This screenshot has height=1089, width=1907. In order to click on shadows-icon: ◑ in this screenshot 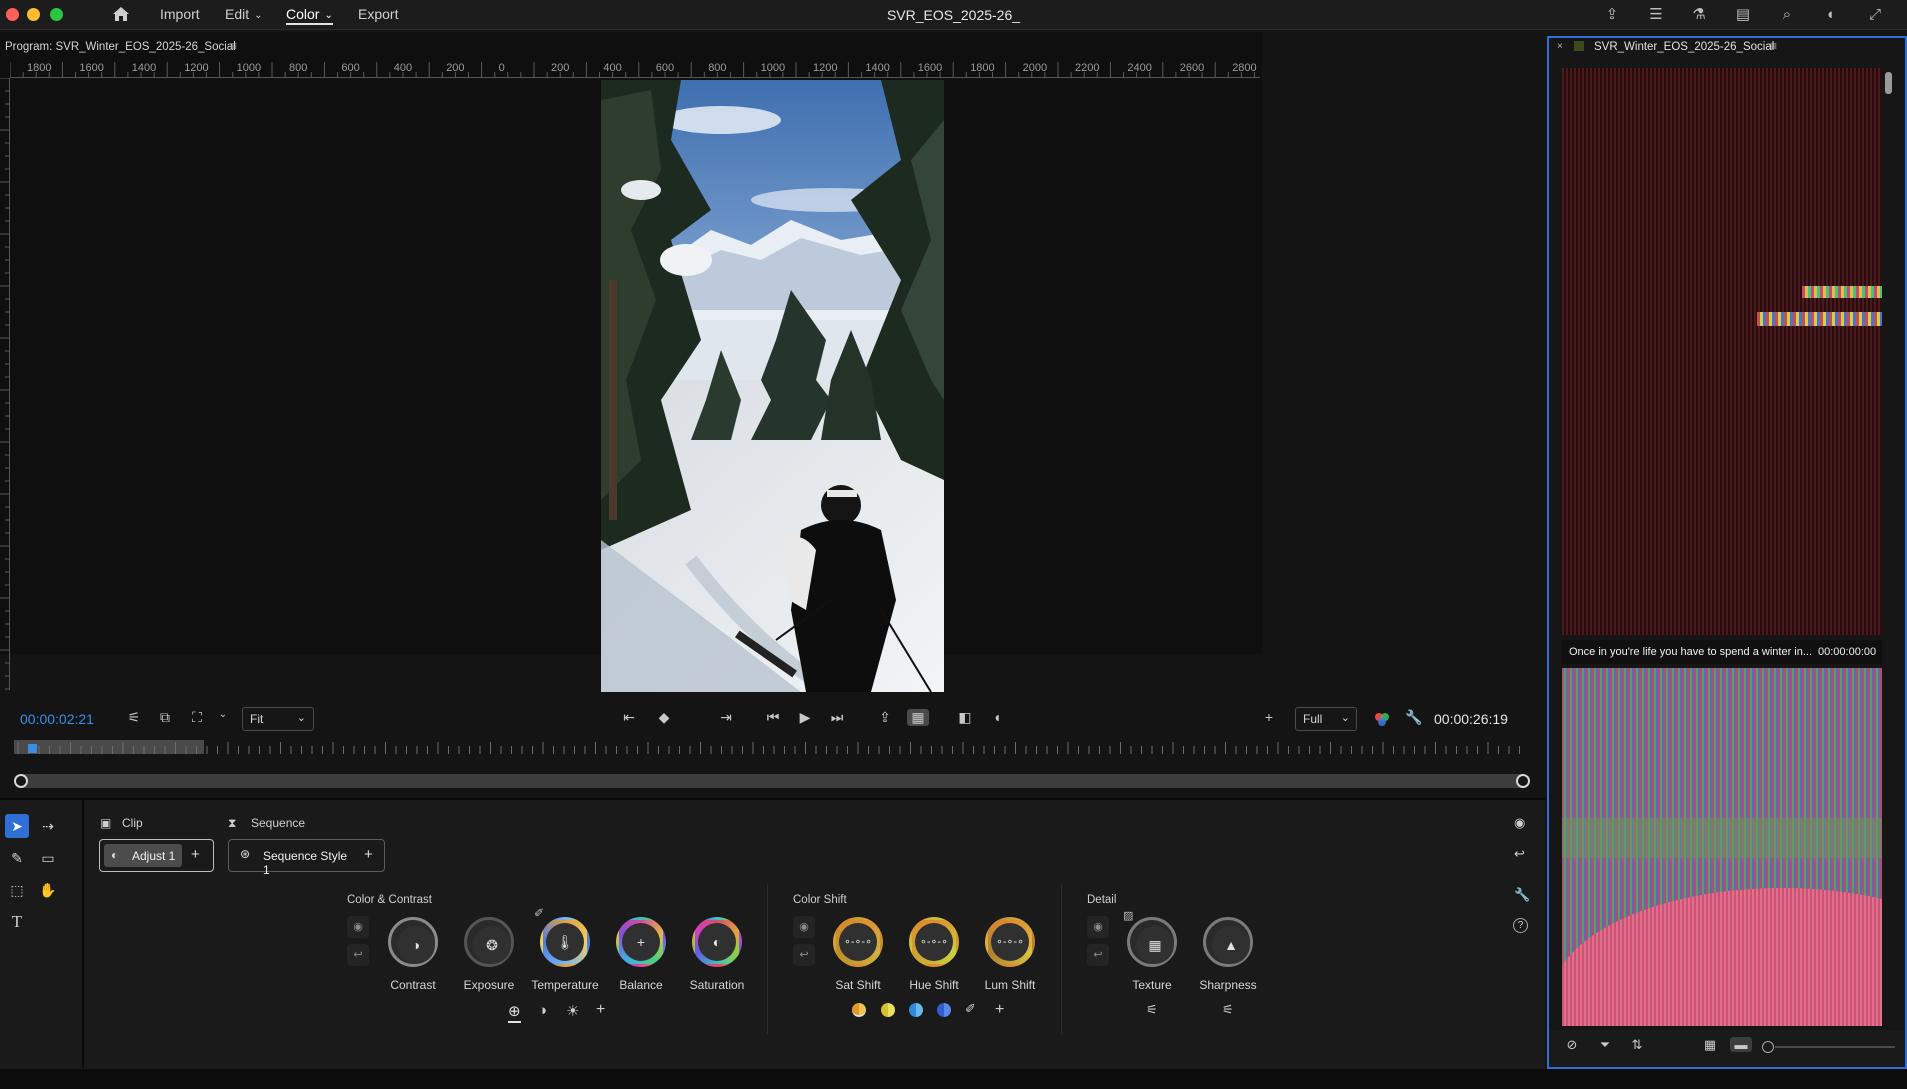, I will do `click(542, 1010)`.